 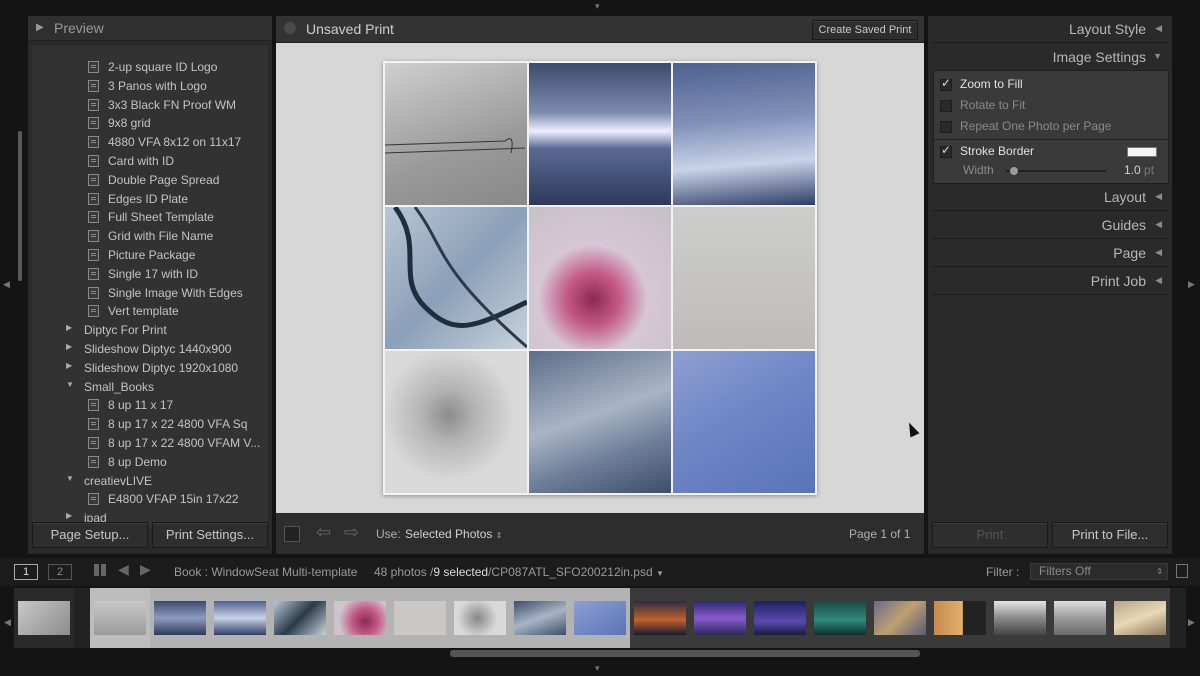 What do you see at coordinates (323, 532) in the screenshot?
I see `previous-page-icon: ⇦` at bounding box center [323, 532].